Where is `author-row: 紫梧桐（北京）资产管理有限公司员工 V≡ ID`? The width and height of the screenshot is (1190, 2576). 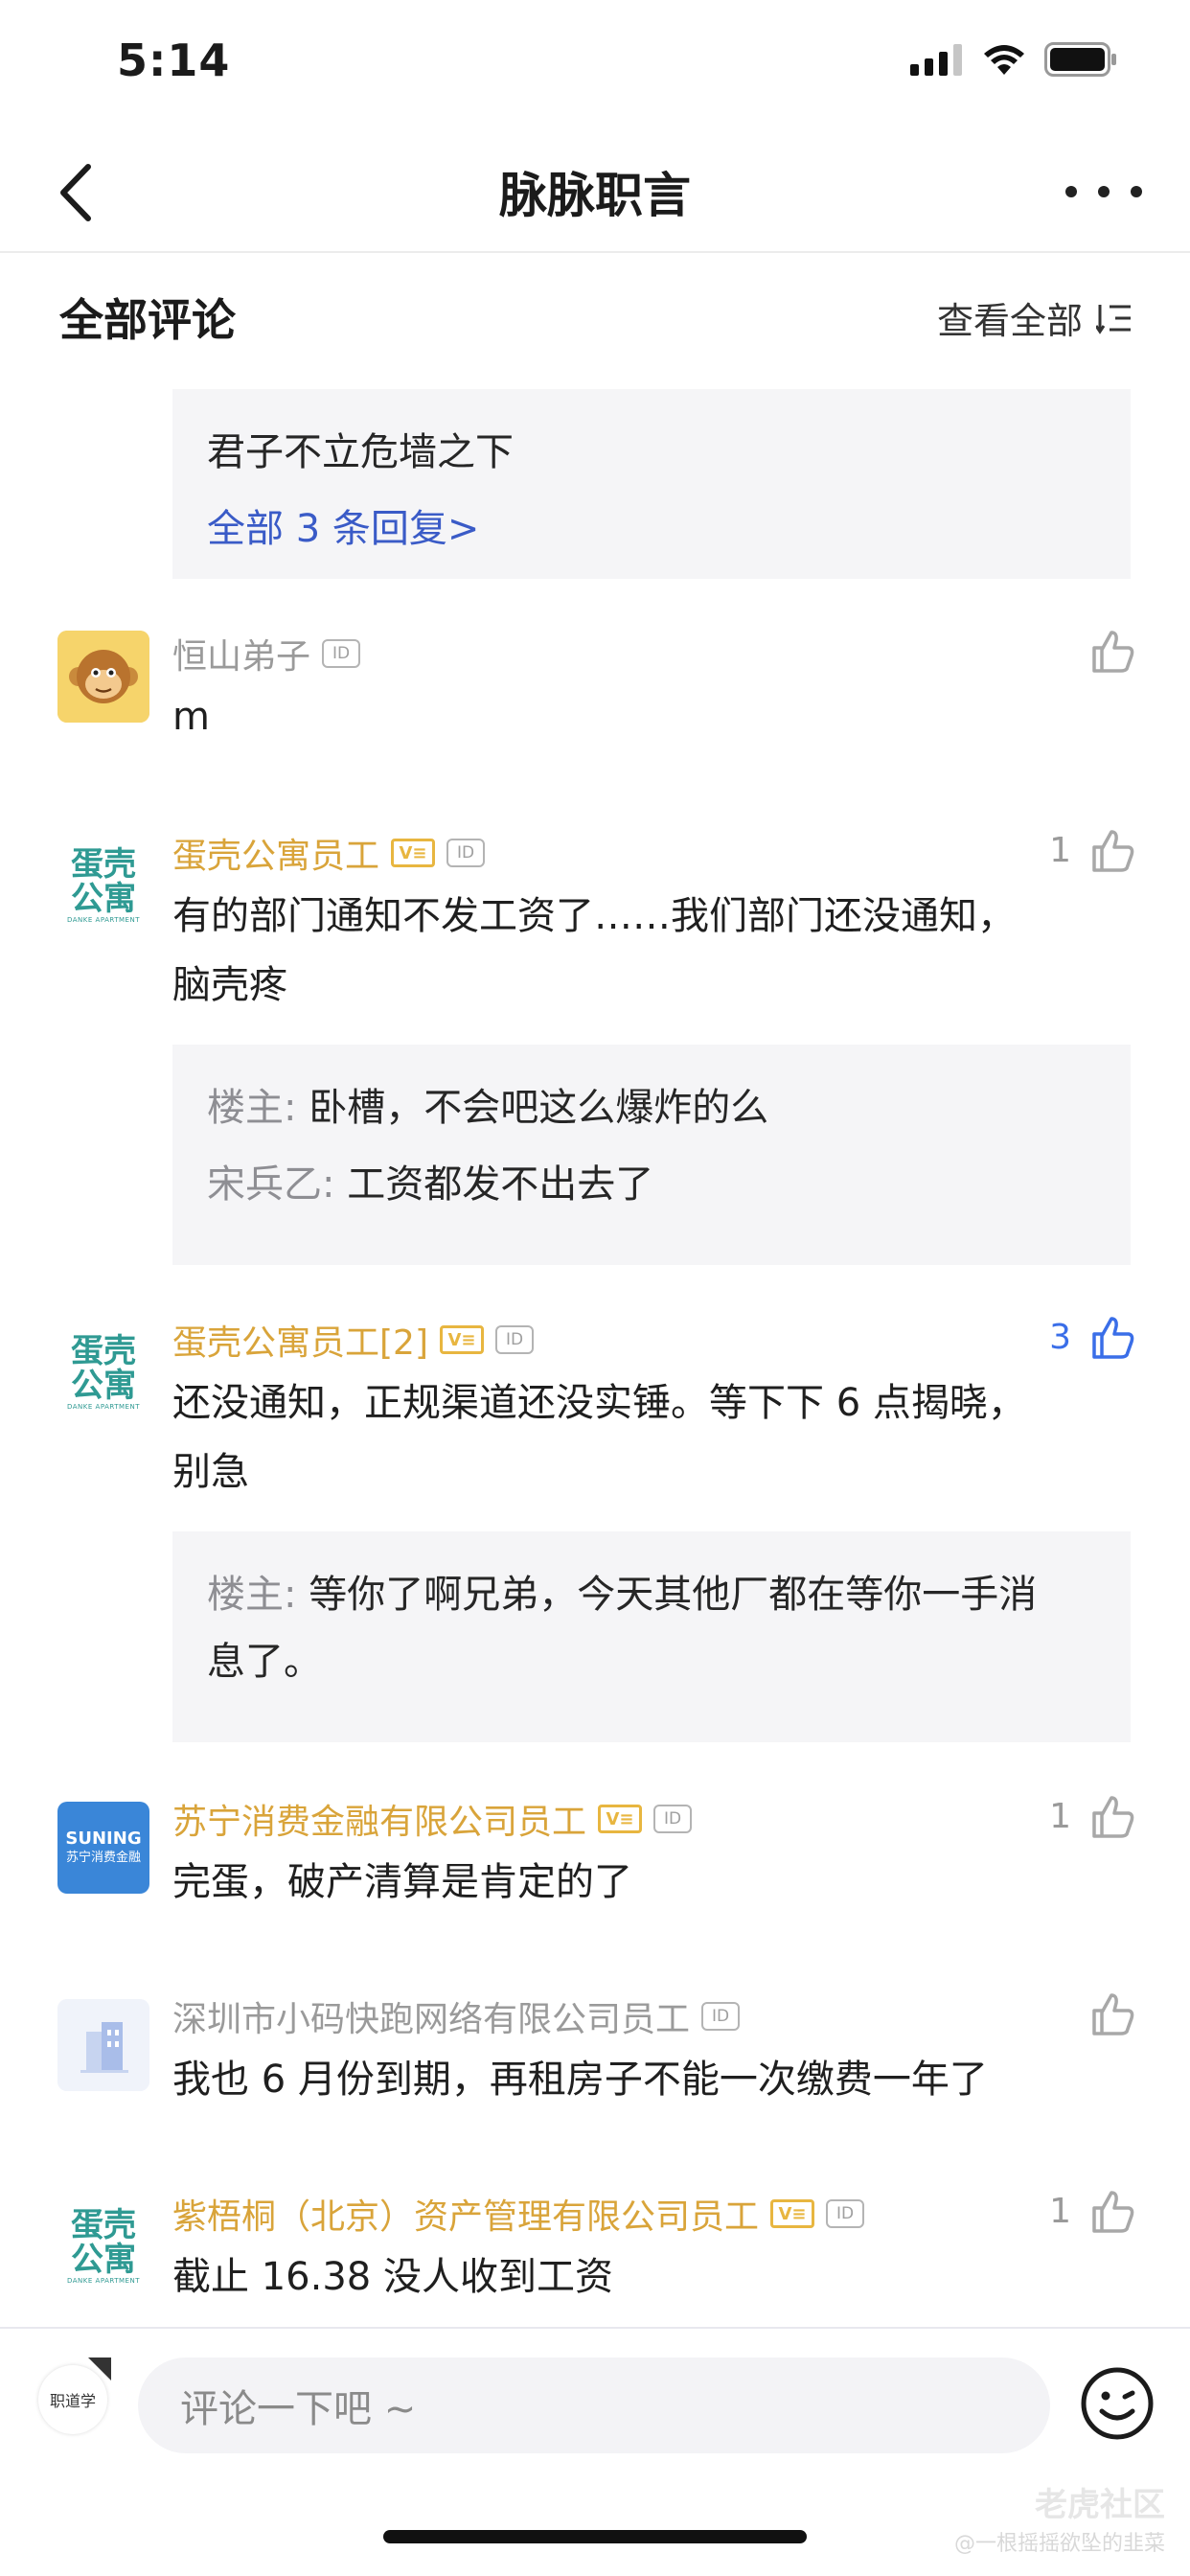
author-row: 紫梧桐（北京）资产管理有限公司员工 V≡ ID is located at coordinates (518, 2214).